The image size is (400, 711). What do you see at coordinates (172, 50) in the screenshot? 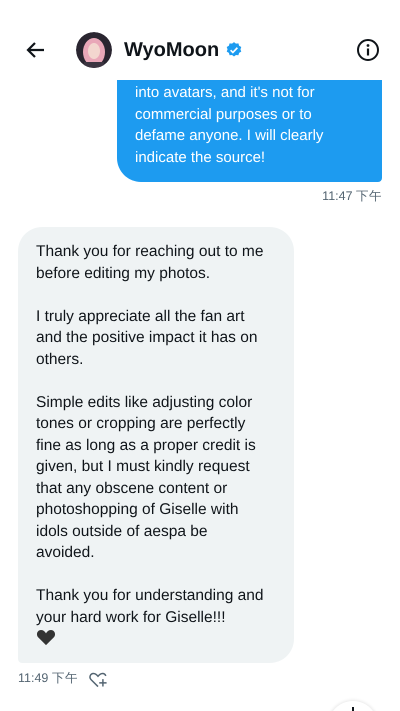
I see `contact-name: WyoMoon` at bounding box center [172, 50].